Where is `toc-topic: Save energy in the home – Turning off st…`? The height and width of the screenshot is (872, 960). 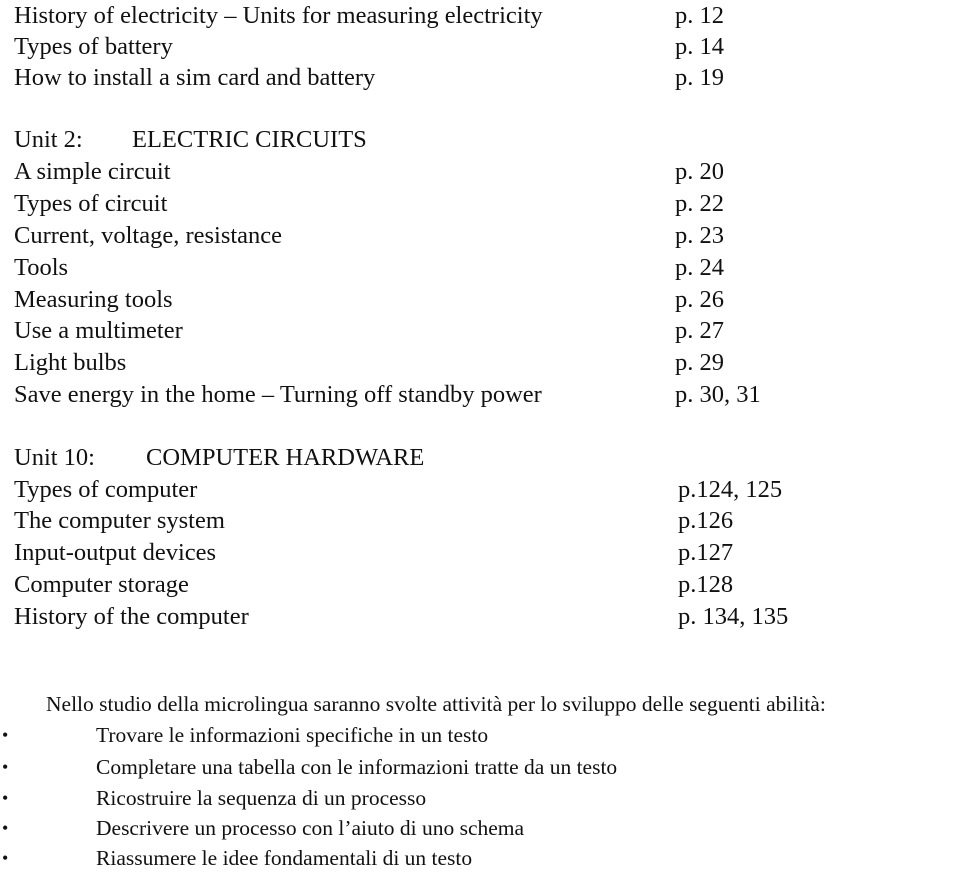 toc-topic: Save energy in the home – Turning off st… is located at coordinates (278, 394).